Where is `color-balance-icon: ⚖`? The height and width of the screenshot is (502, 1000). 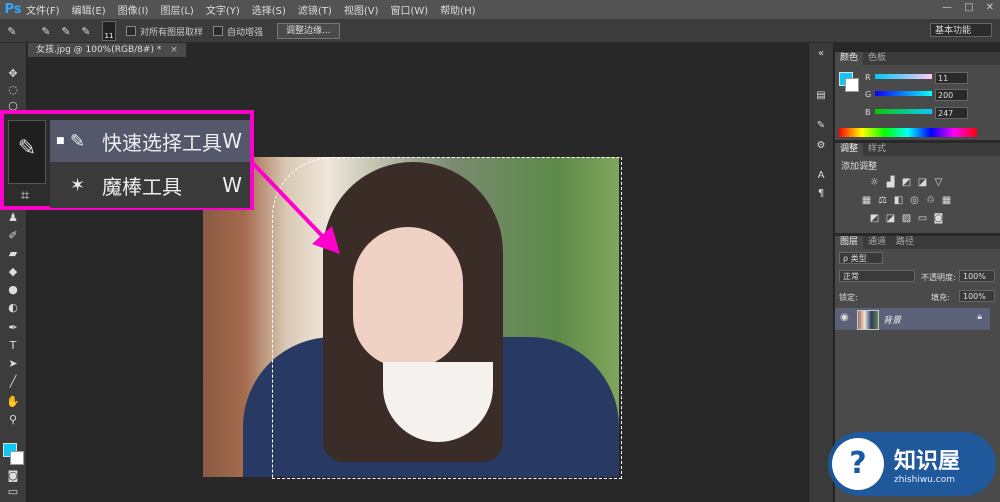 color-balance-icon: ⚖ is located at coordinates (882, 200).